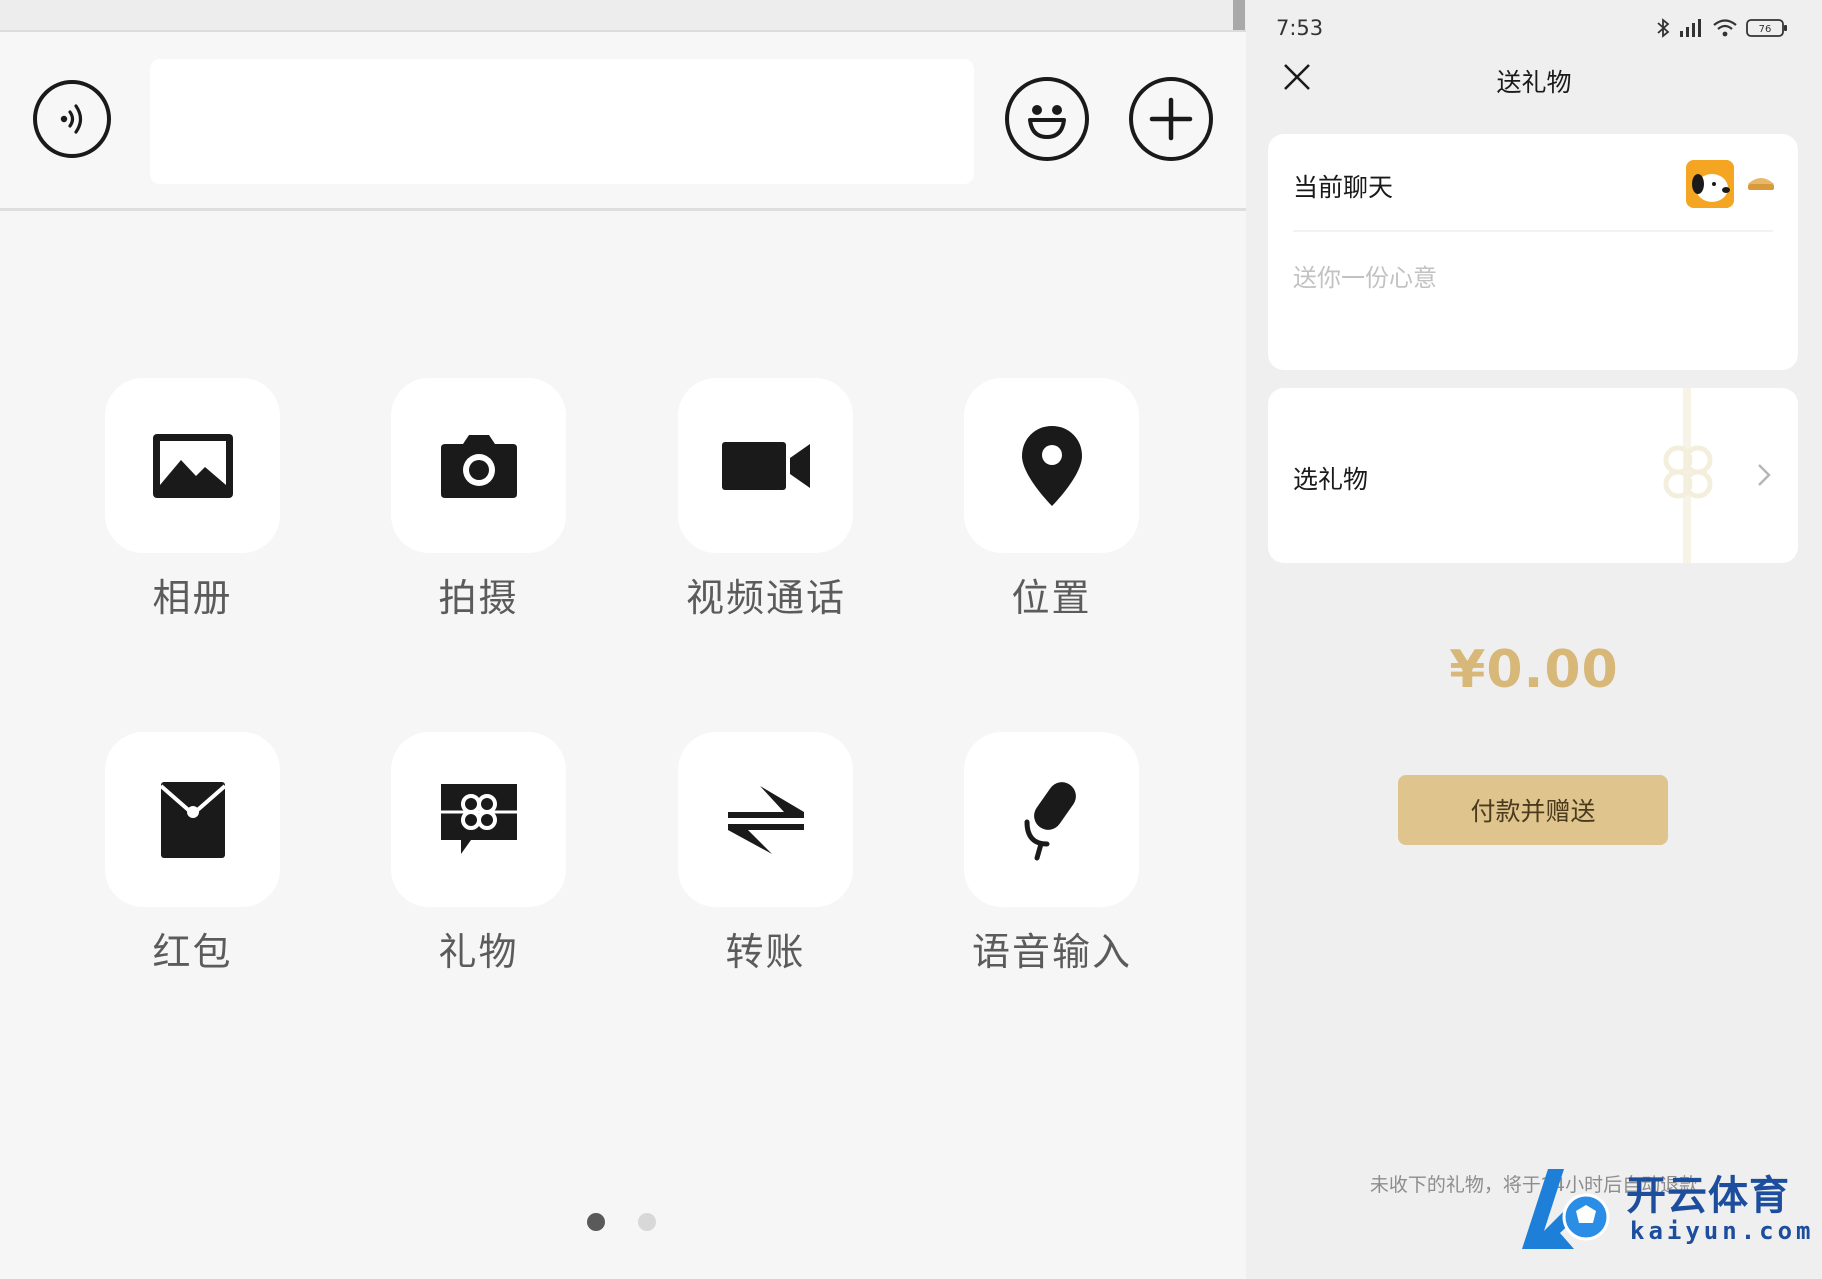 The image size is (1822, 1279). Describe the element at coordinates (1239, 15) in the screenshot. I see `scrollbar-thumb` at that location.